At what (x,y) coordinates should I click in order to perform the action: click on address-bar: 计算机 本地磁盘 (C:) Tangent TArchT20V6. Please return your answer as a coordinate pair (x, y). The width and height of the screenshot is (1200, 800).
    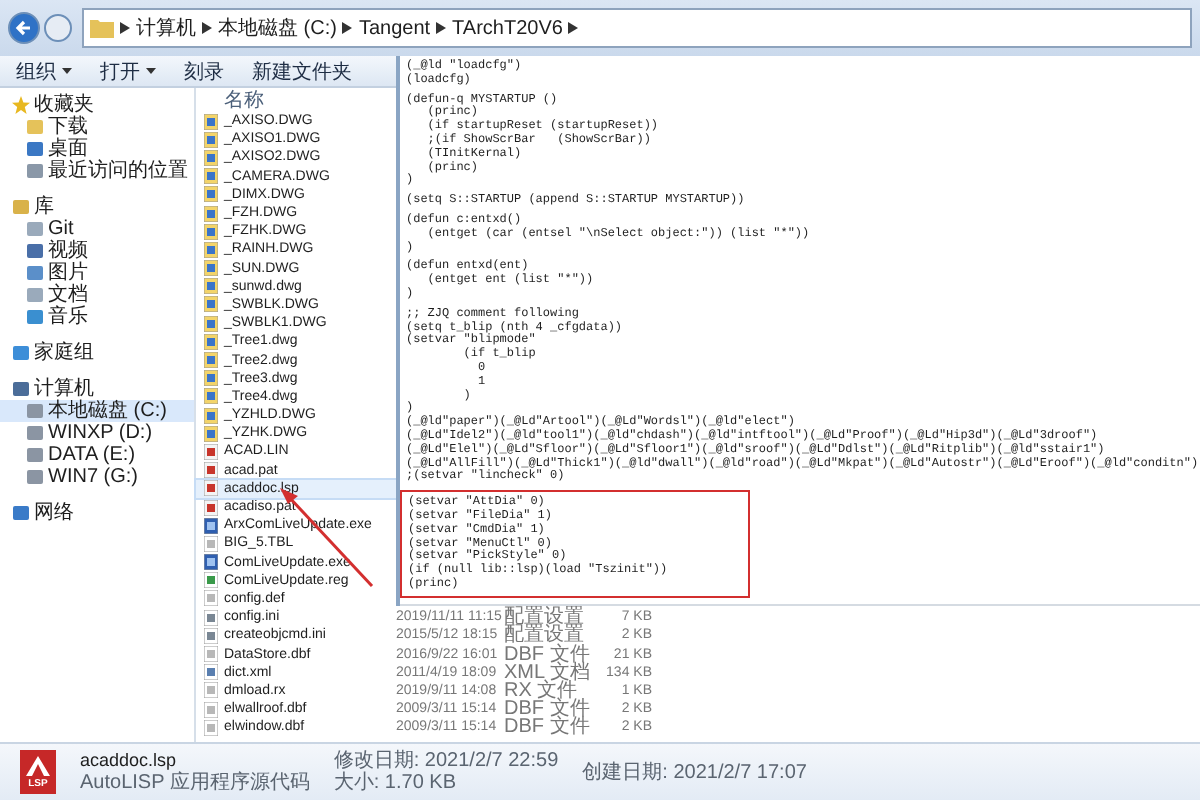
    Looking at the image, I should click on (637, 28).